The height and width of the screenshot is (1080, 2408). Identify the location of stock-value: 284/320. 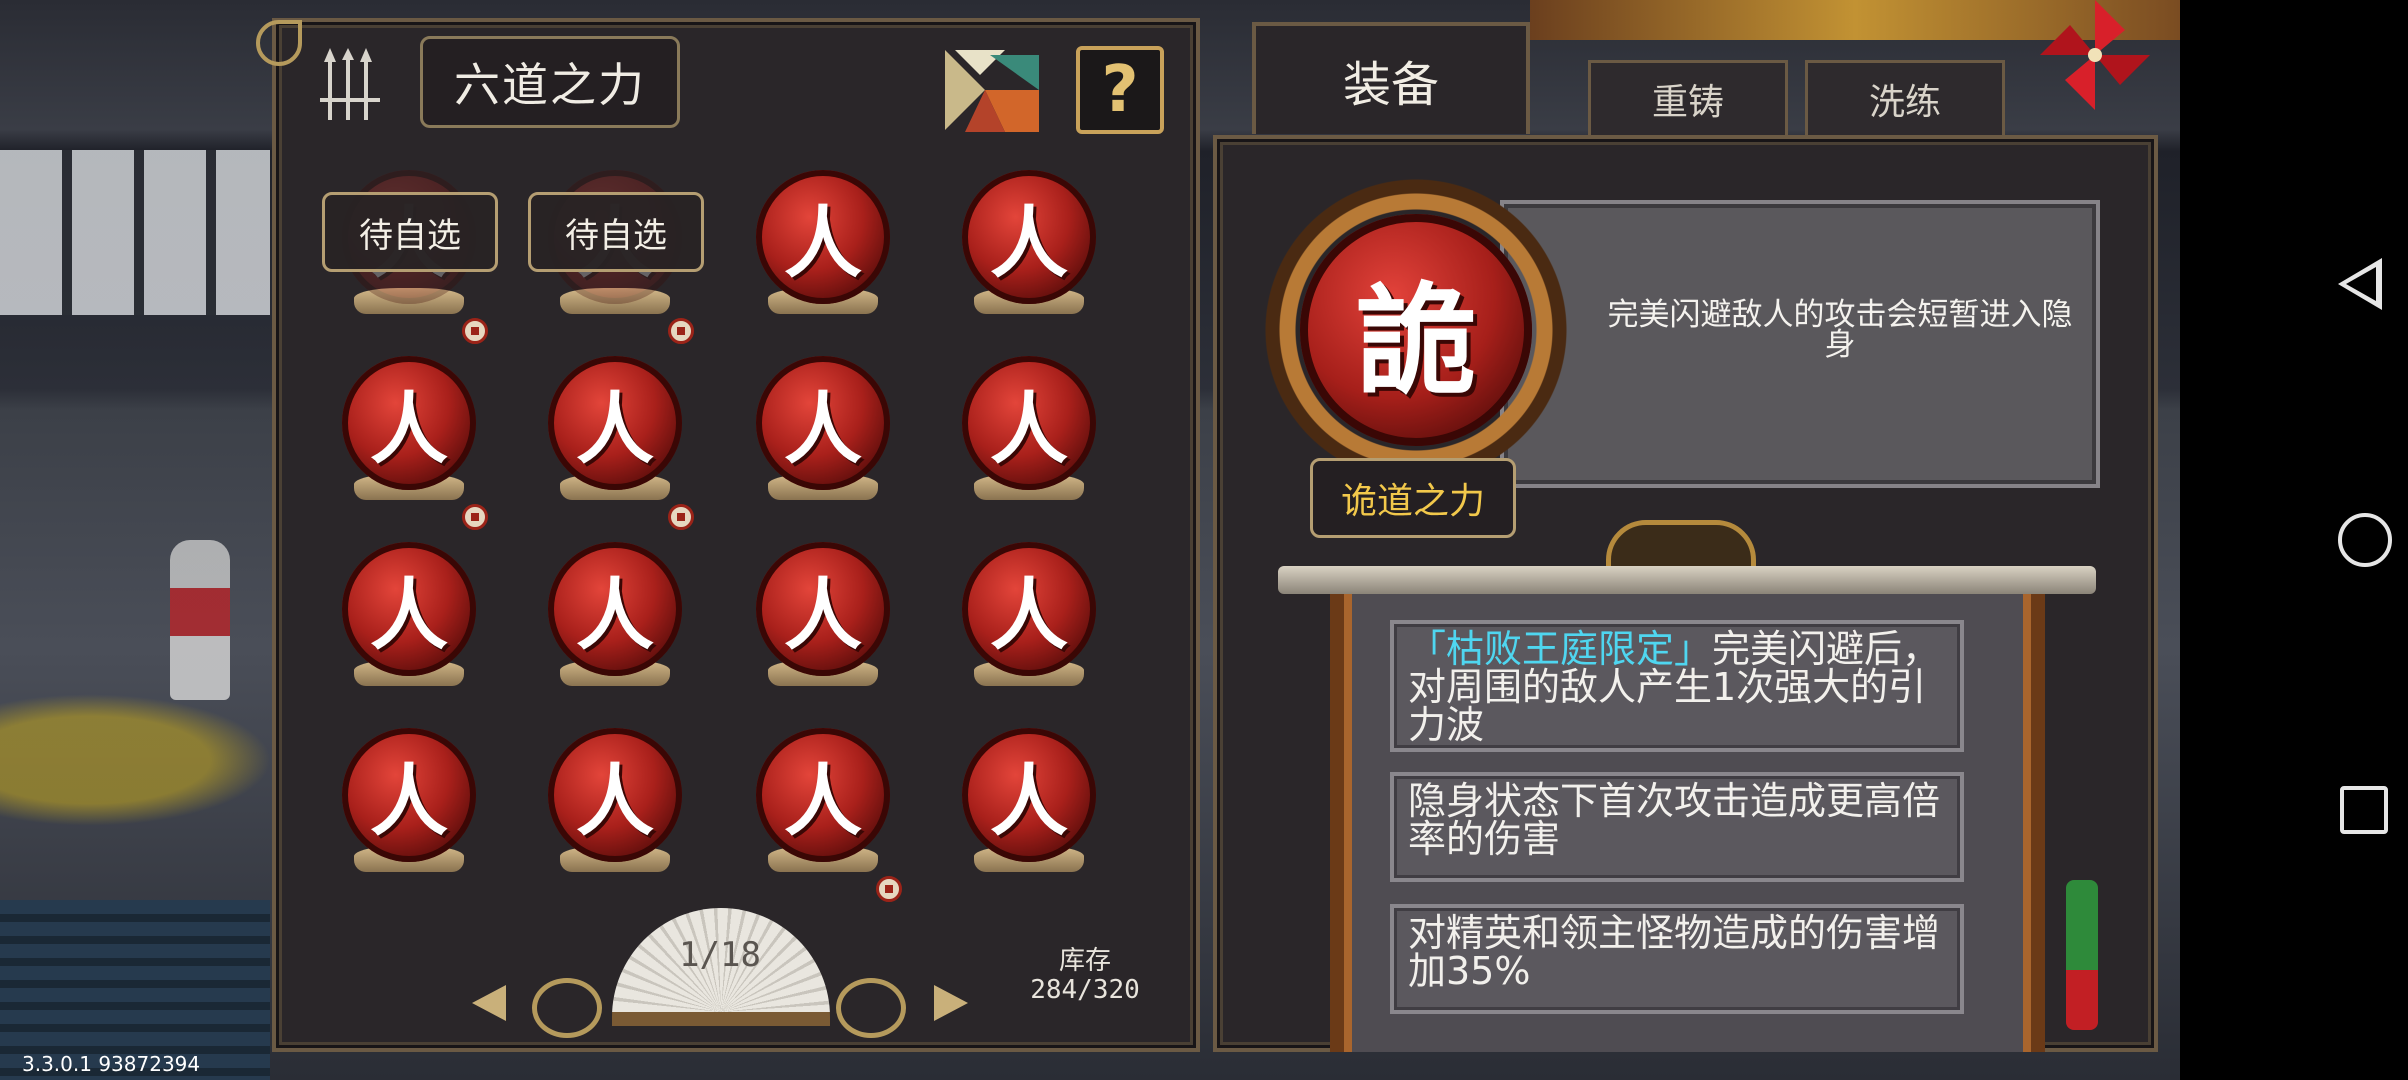
(1085, 990).